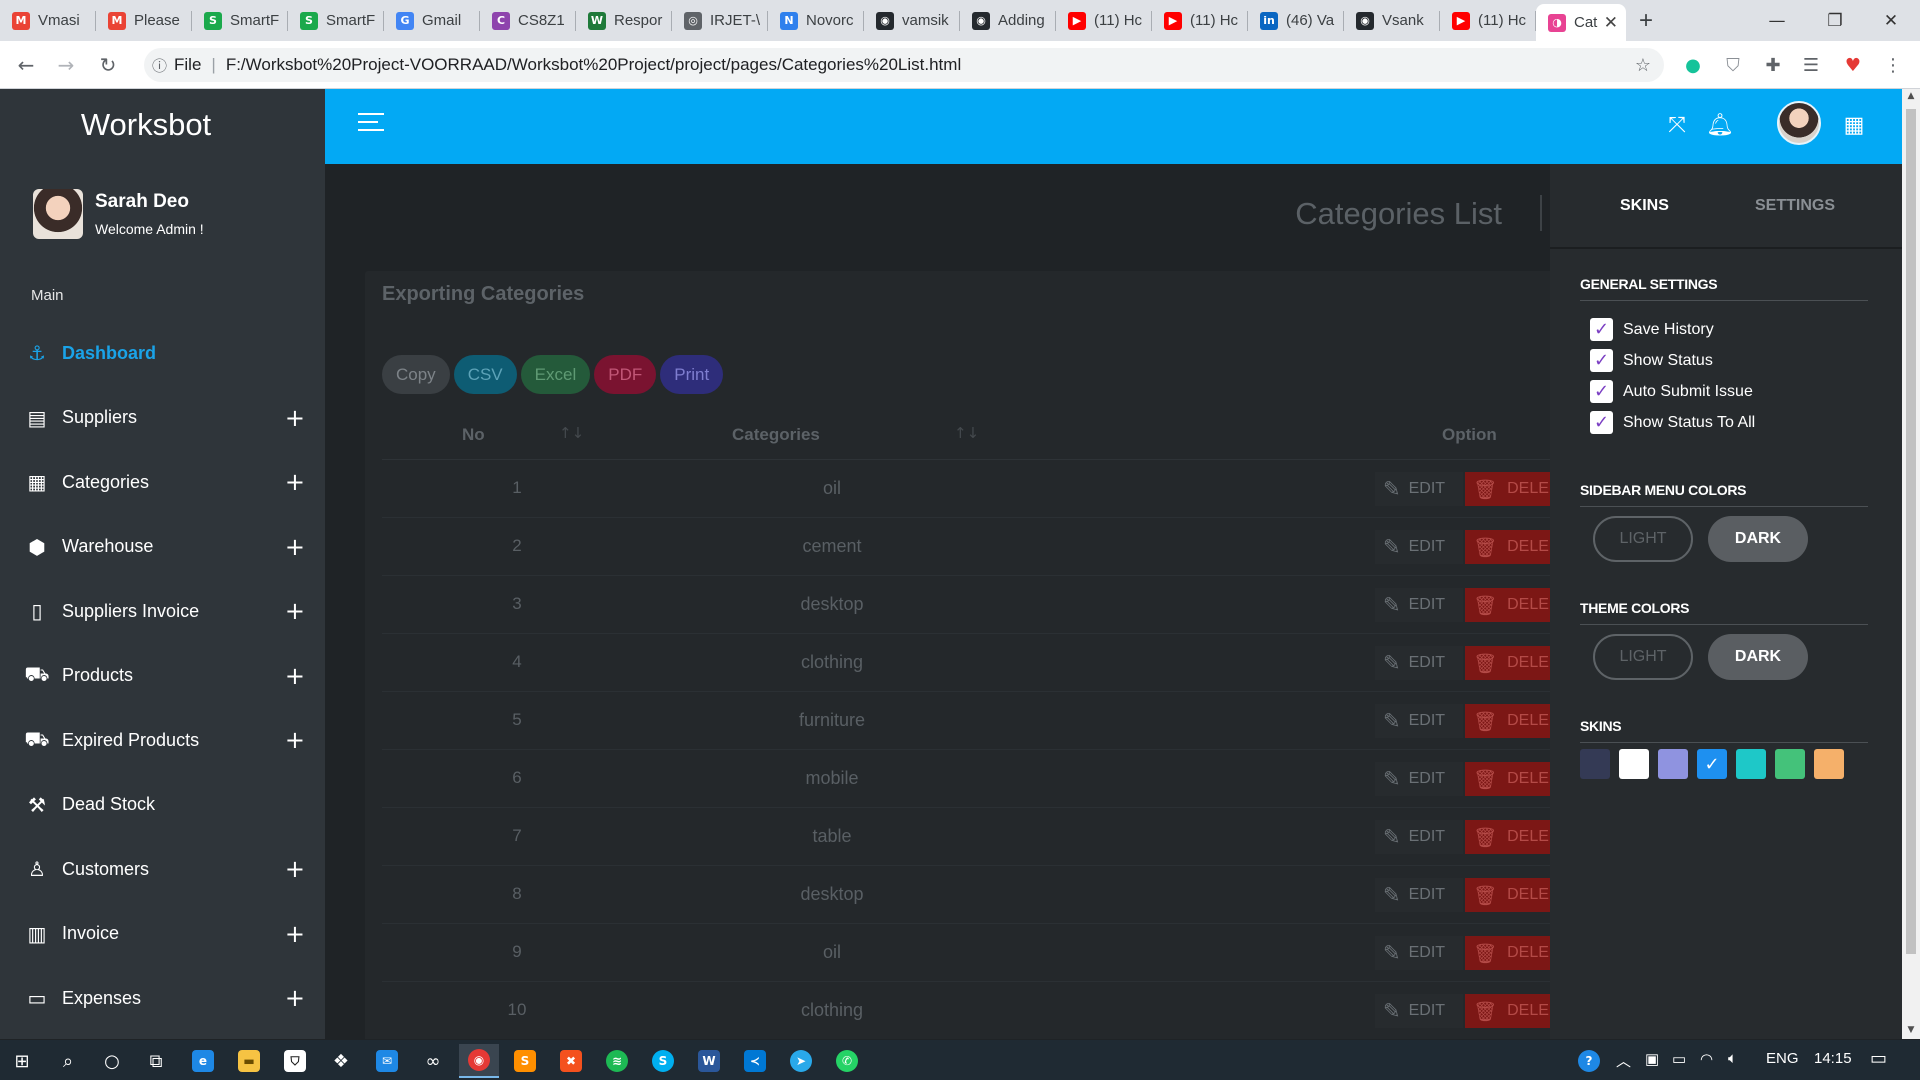  What do you see at coordinates (801, 1061) in the screenshot?
I see `telegram-icon: ➤` at bounding box center [801, 1061].